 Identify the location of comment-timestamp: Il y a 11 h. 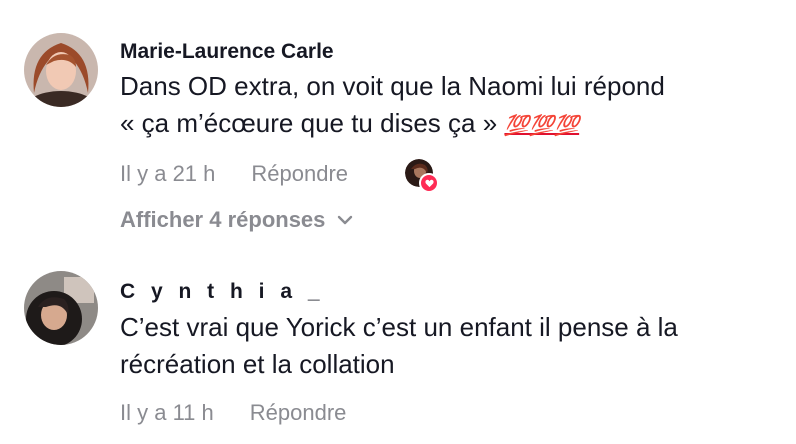
(167, 412).